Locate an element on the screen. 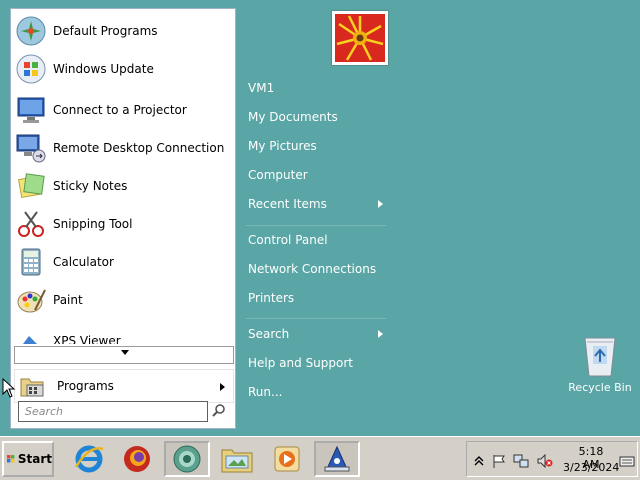  program-label: XPS Viewer is located at coordinates (87, 339).